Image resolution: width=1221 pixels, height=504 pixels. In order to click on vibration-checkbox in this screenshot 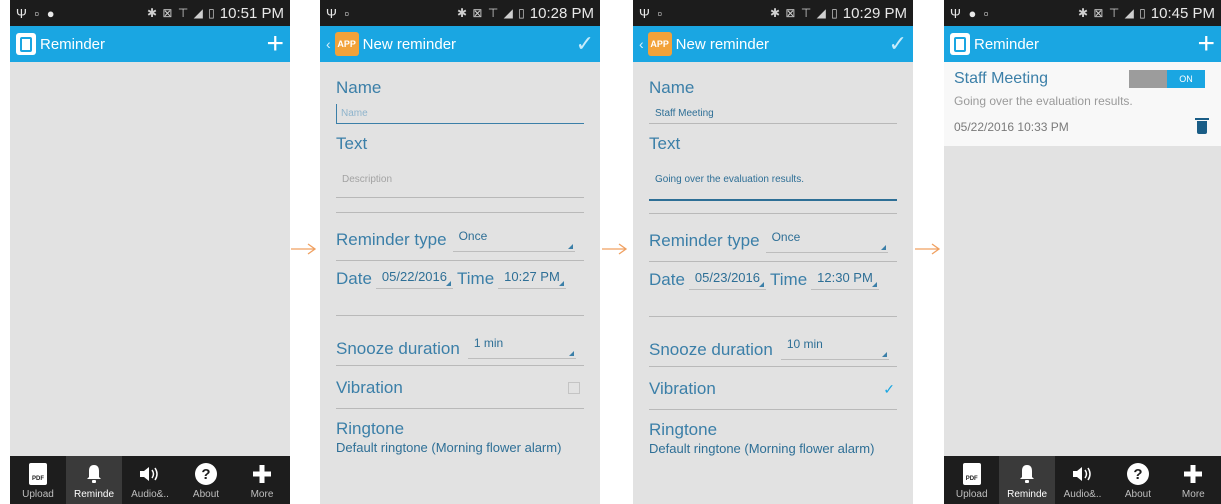, I will do `click(574, 388)`.